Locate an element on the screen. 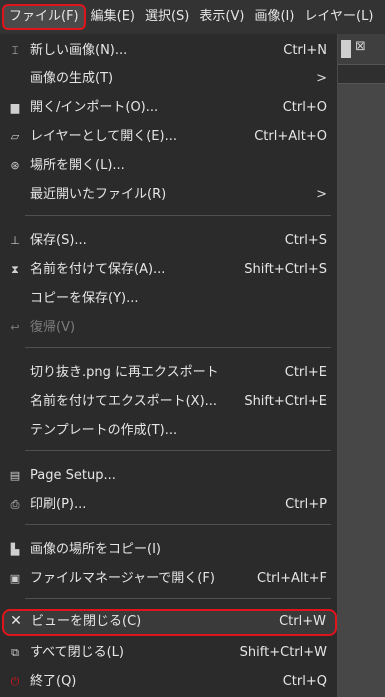 The height and width of the screenshot is (697, 385). menu-item-open: ▆ 開く/インポート(O)... Ctrl+O is located at coordinates (169, 108).